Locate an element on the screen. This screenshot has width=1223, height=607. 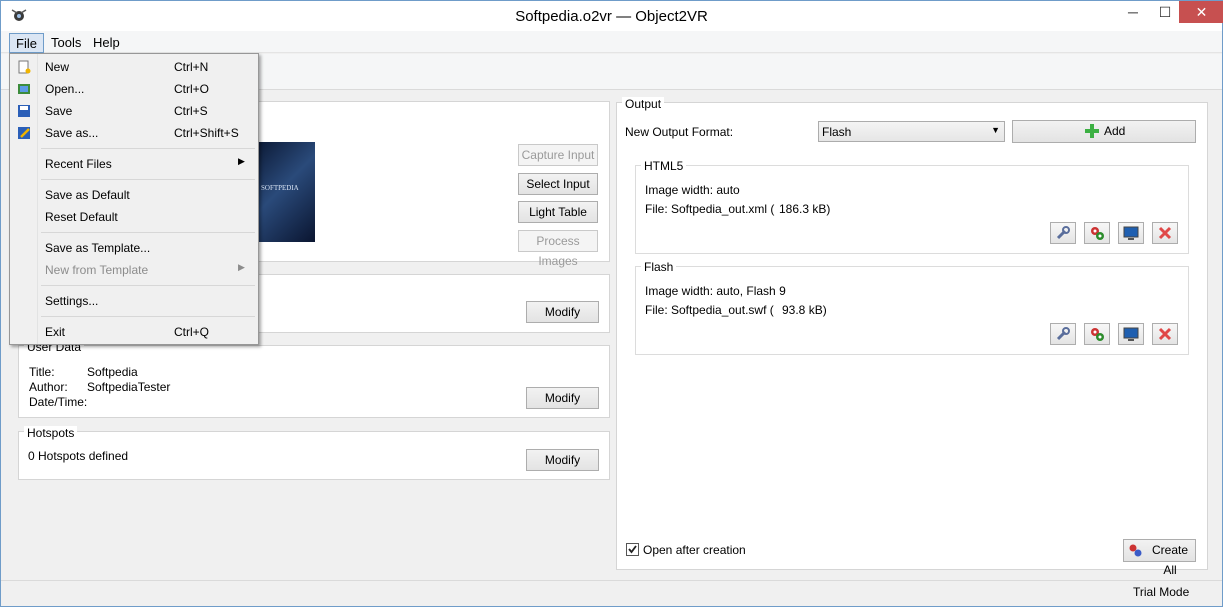
close-button: ✕ is located at coordinates (1201, 12).